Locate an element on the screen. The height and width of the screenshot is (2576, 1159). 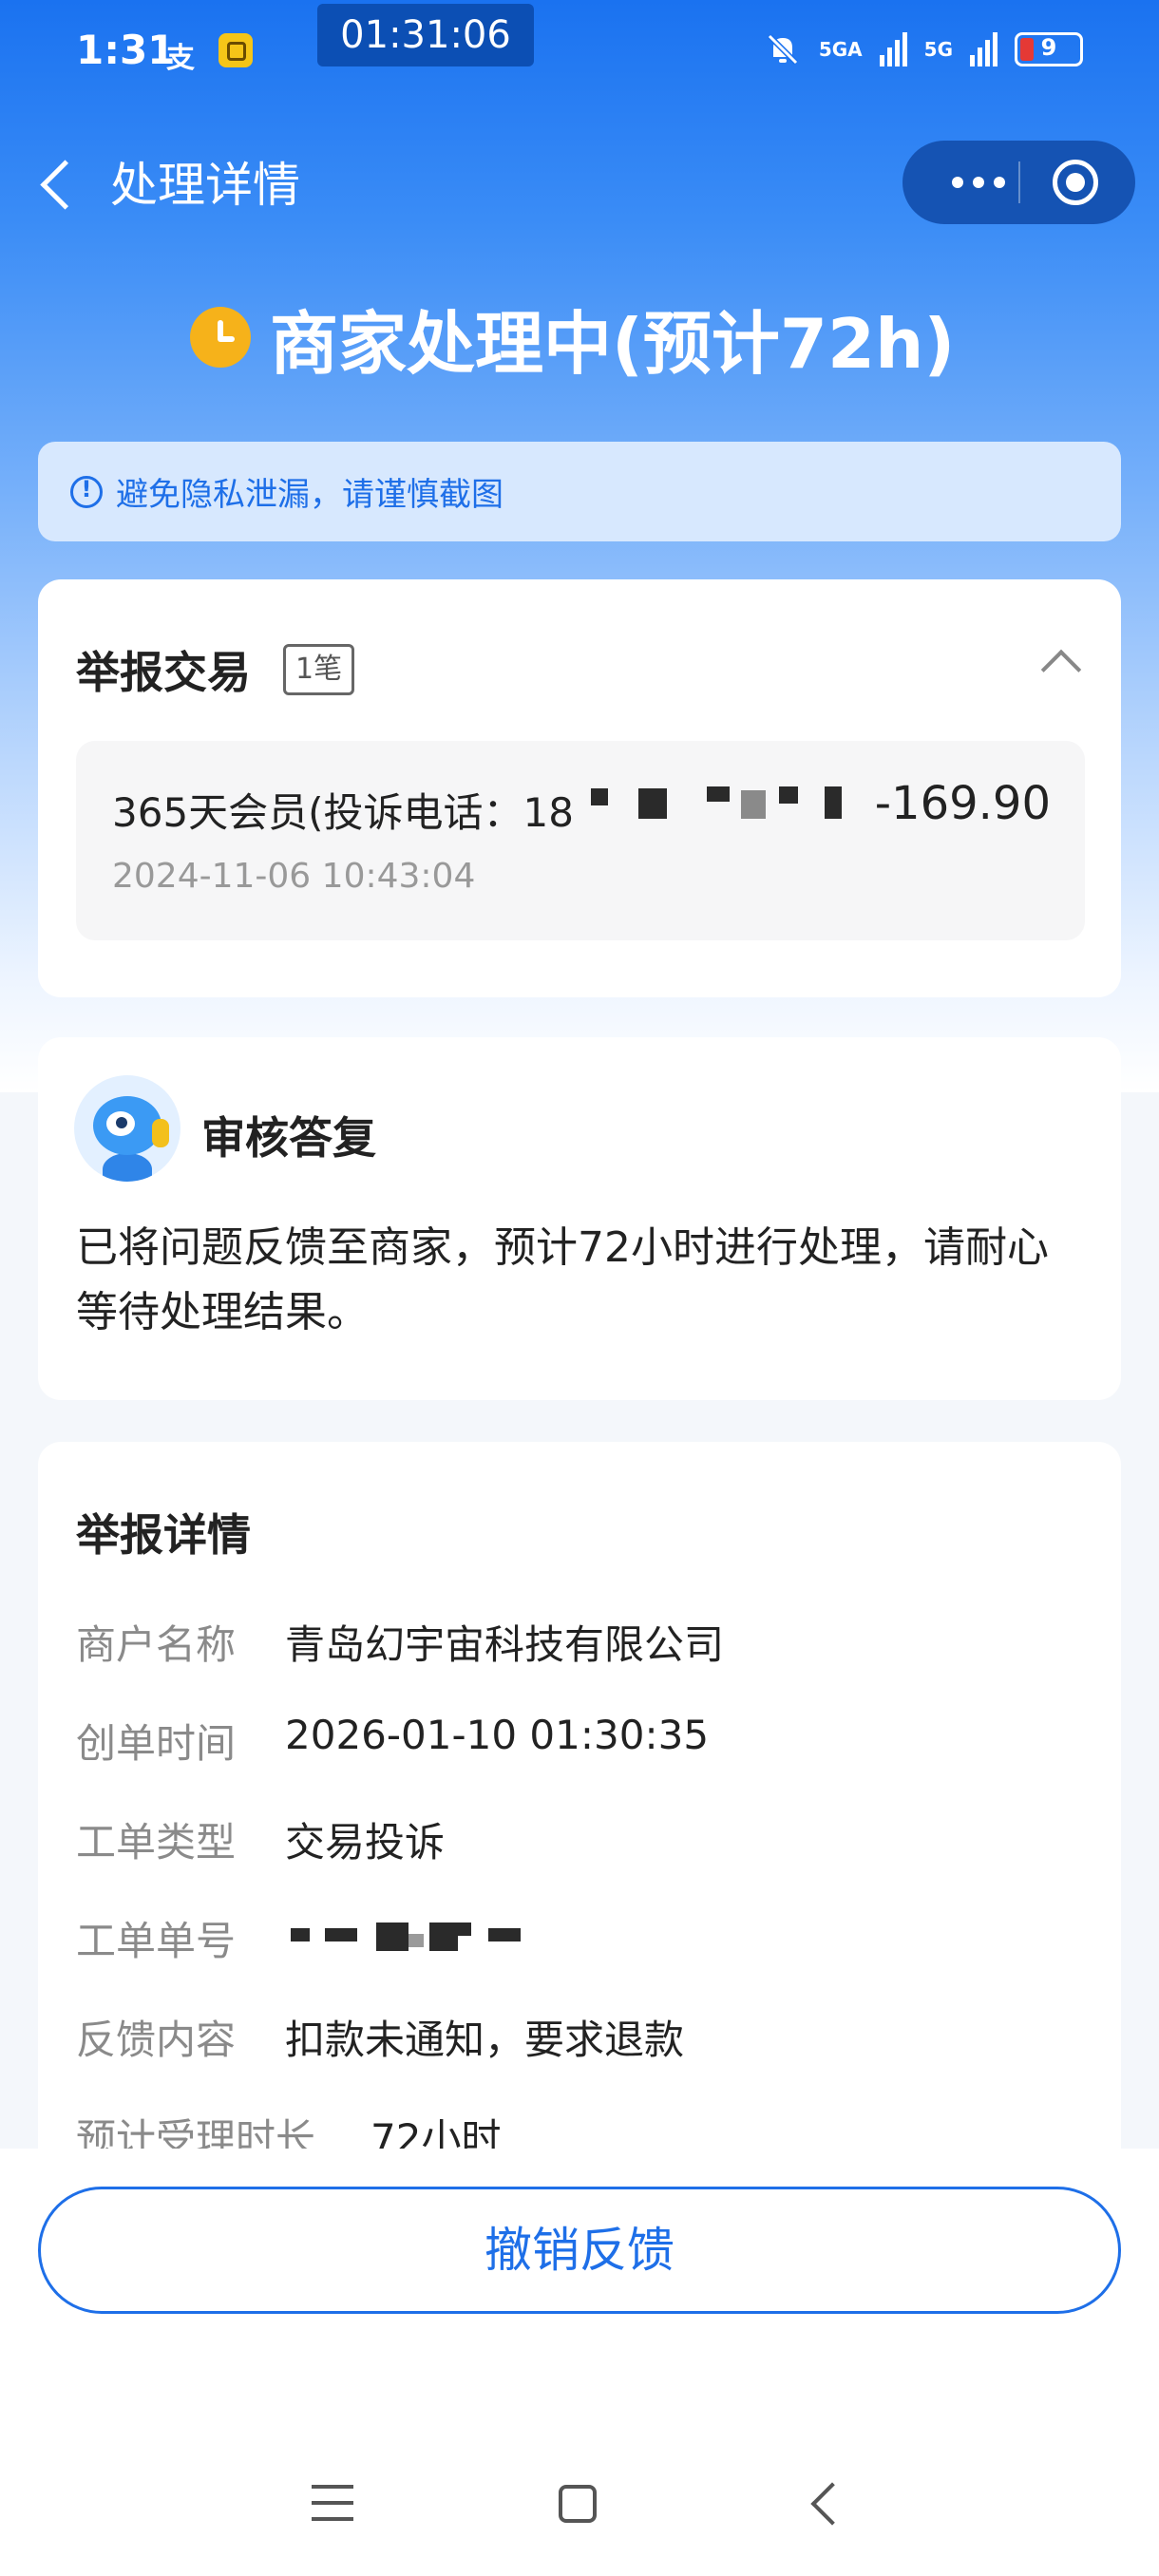
network-5ga-label: 5GA is located at coordinates (840, 49).